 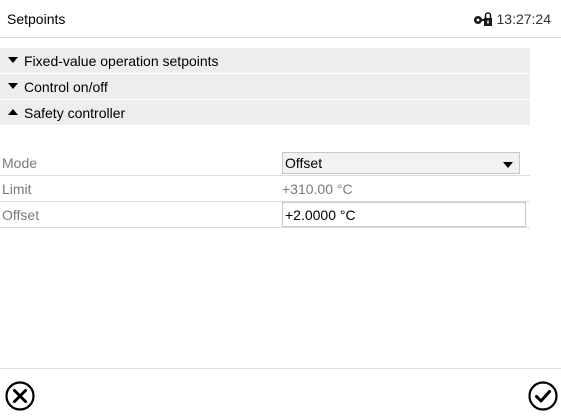 I want to click on title-bar: Setpoints 13:27:24, so click(x=280, y=19).